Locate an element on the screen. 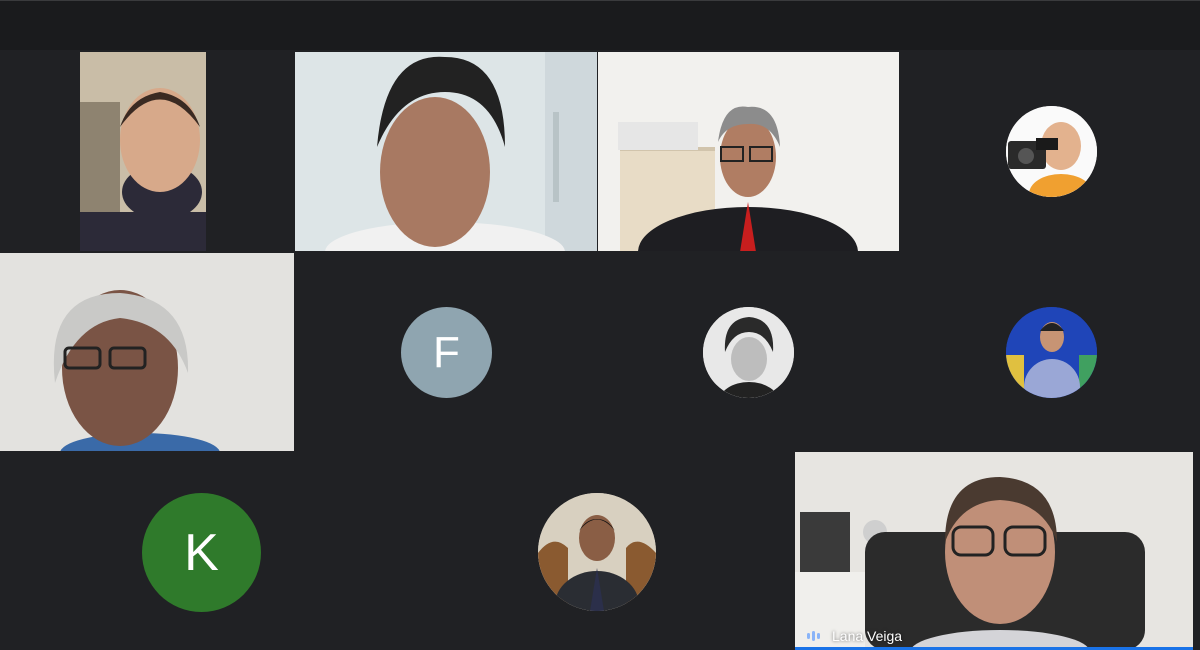 This screenshot has width=1200, height=650. participant-name-tag: Lana Veiga is located at coordinates (854, 636).